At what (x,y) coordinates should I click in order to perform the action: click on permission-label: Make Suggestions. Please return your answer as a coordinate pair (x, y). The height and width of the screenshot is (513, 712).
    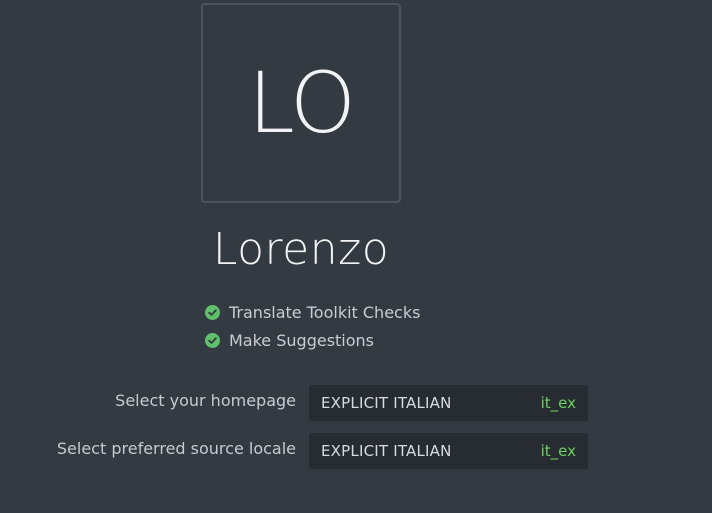
    Looking at the image, I should click on (302, 340).